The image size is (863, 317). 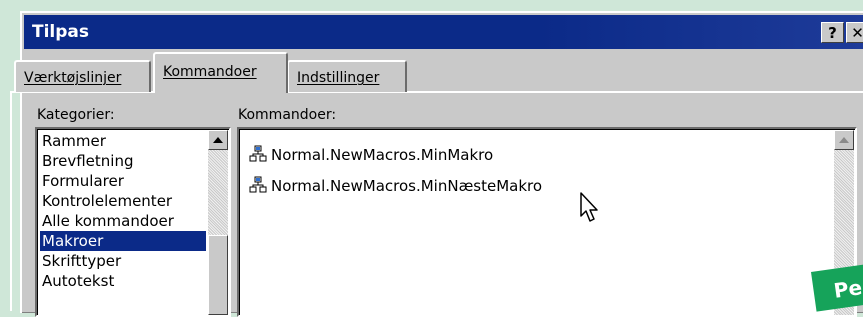 I want to click on tab-toolbars: Værktøjslinjer, so click(x=82, y=76).